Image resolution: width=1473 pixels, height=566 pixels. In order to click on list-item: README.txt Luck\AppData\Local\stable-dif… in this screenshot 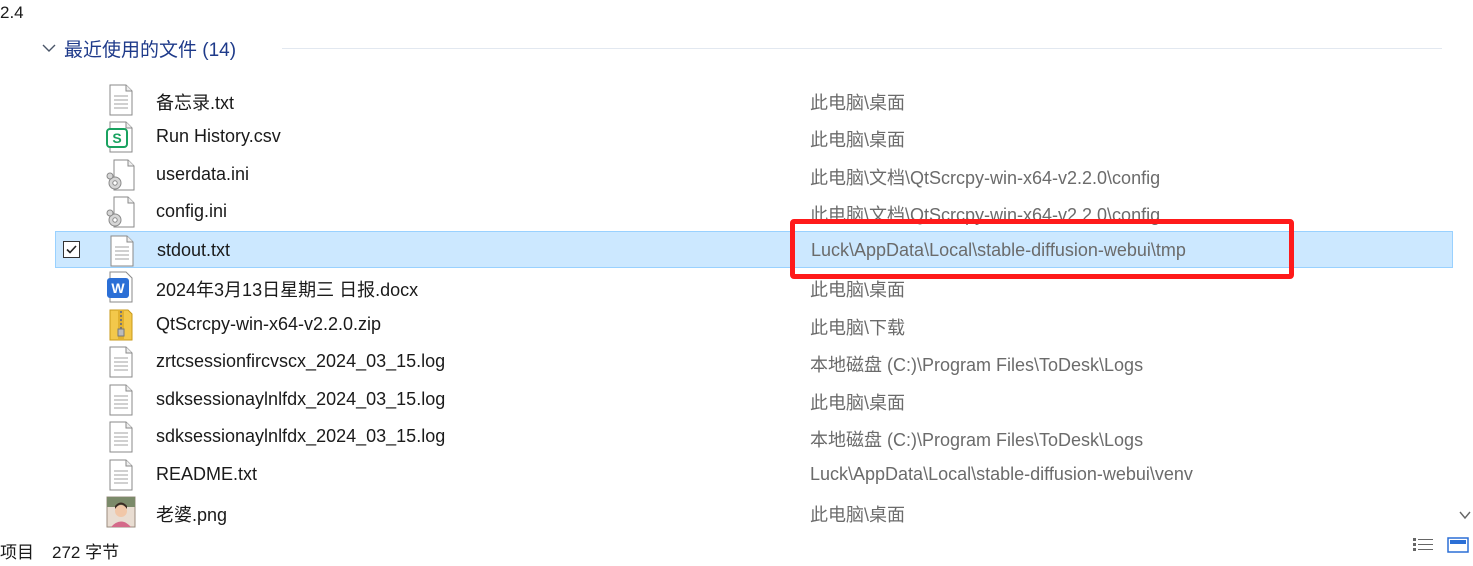, I will do `click(754, 474)`.